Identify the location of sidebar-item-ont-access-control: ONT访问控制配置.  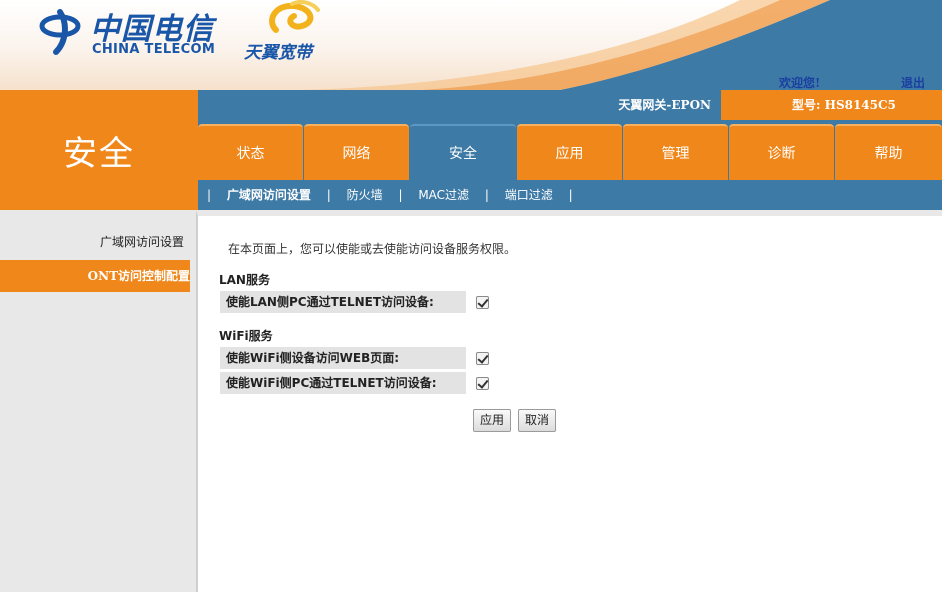
(95, 276).